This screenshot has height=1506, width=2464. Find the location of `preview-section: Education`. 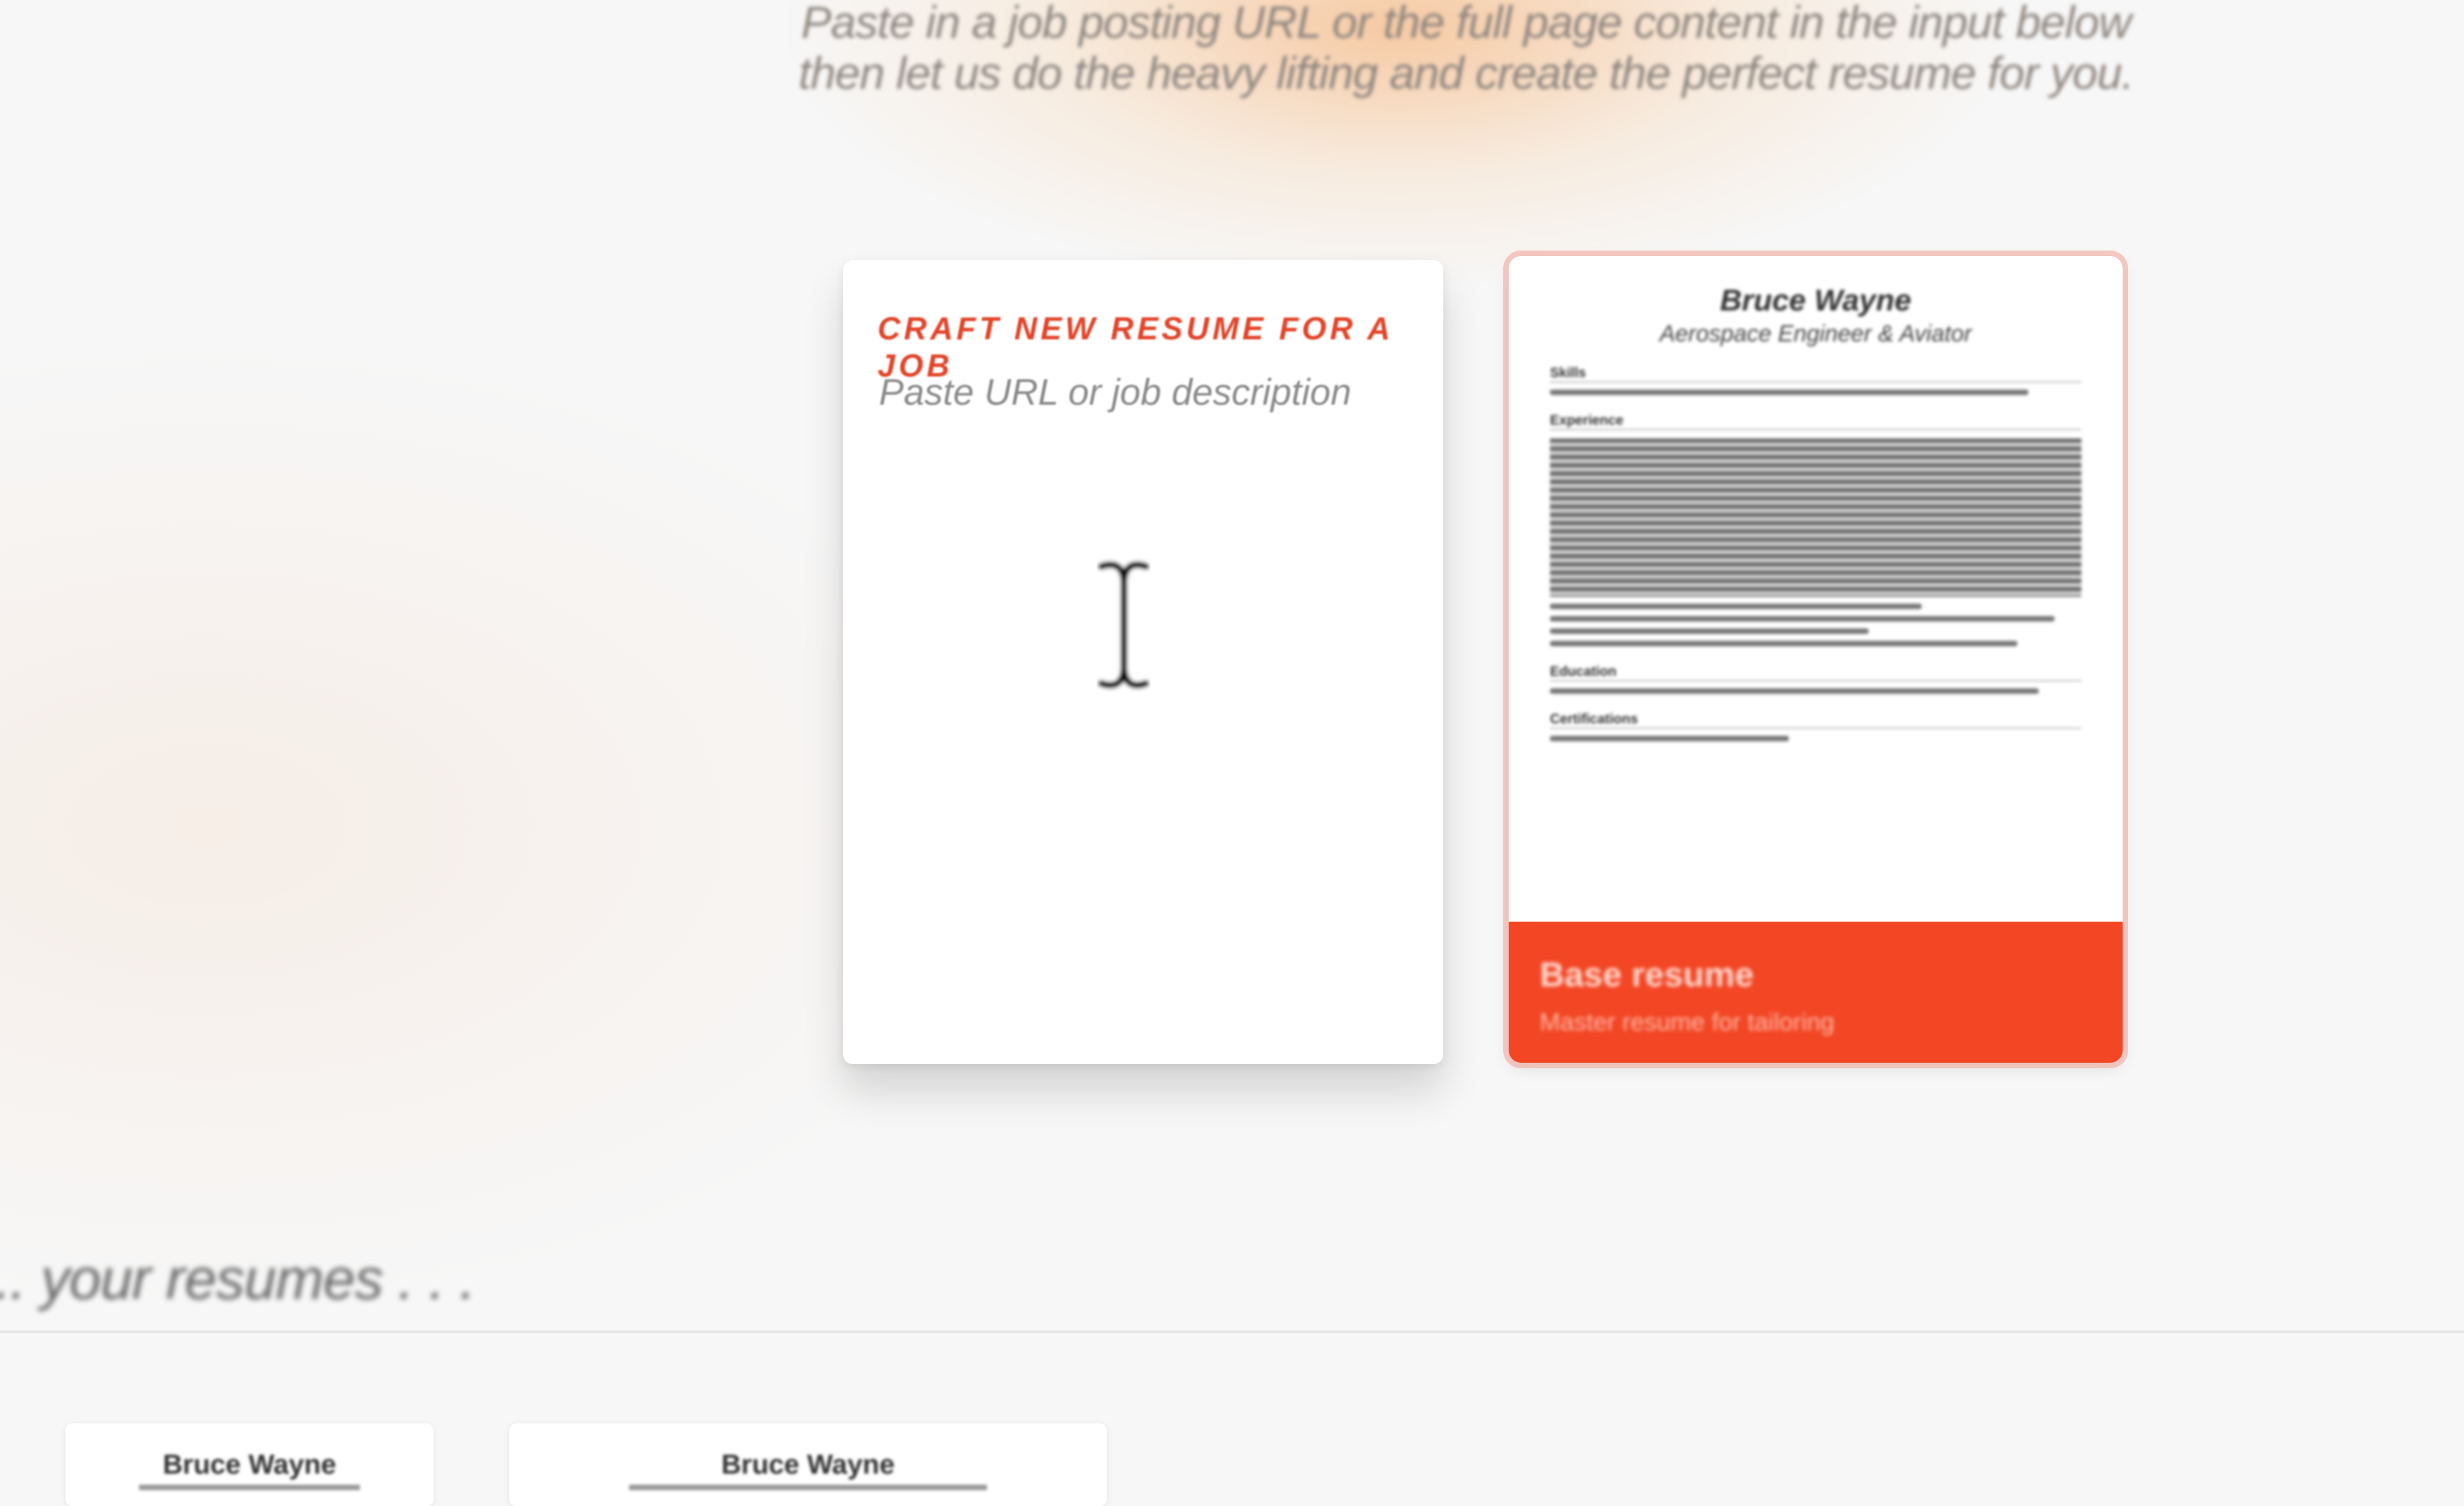

preview-section: Education is located at coordinates (1816, 672).